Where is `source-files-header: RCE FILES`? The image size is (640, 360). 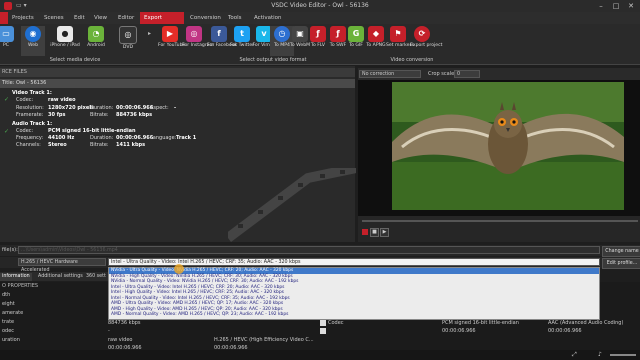 source-files-header: RCE FILES is located at coordinates (177, 72).